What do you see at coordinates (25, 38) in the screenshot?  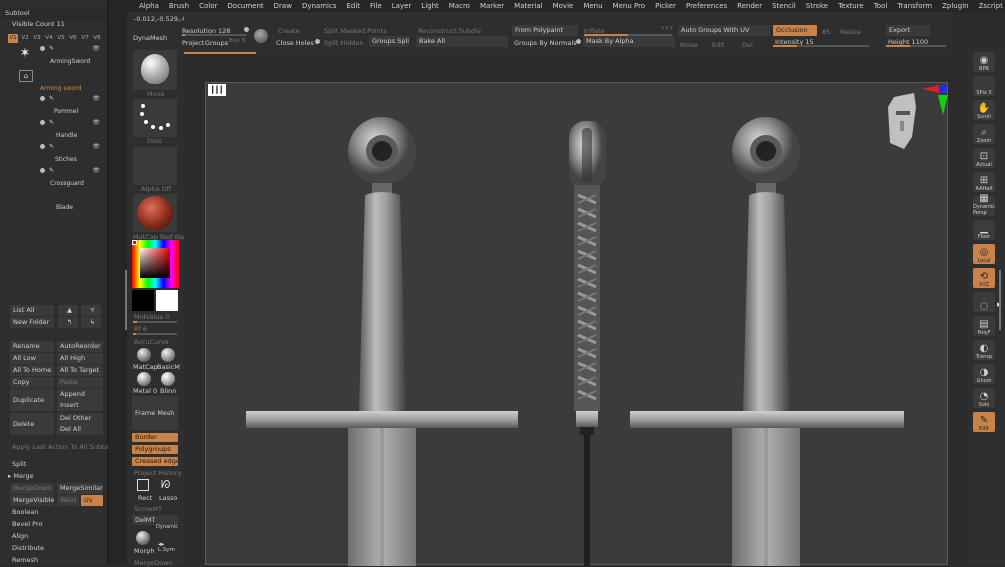 I see `version-v2: V2` at bounding box center [25, 38].